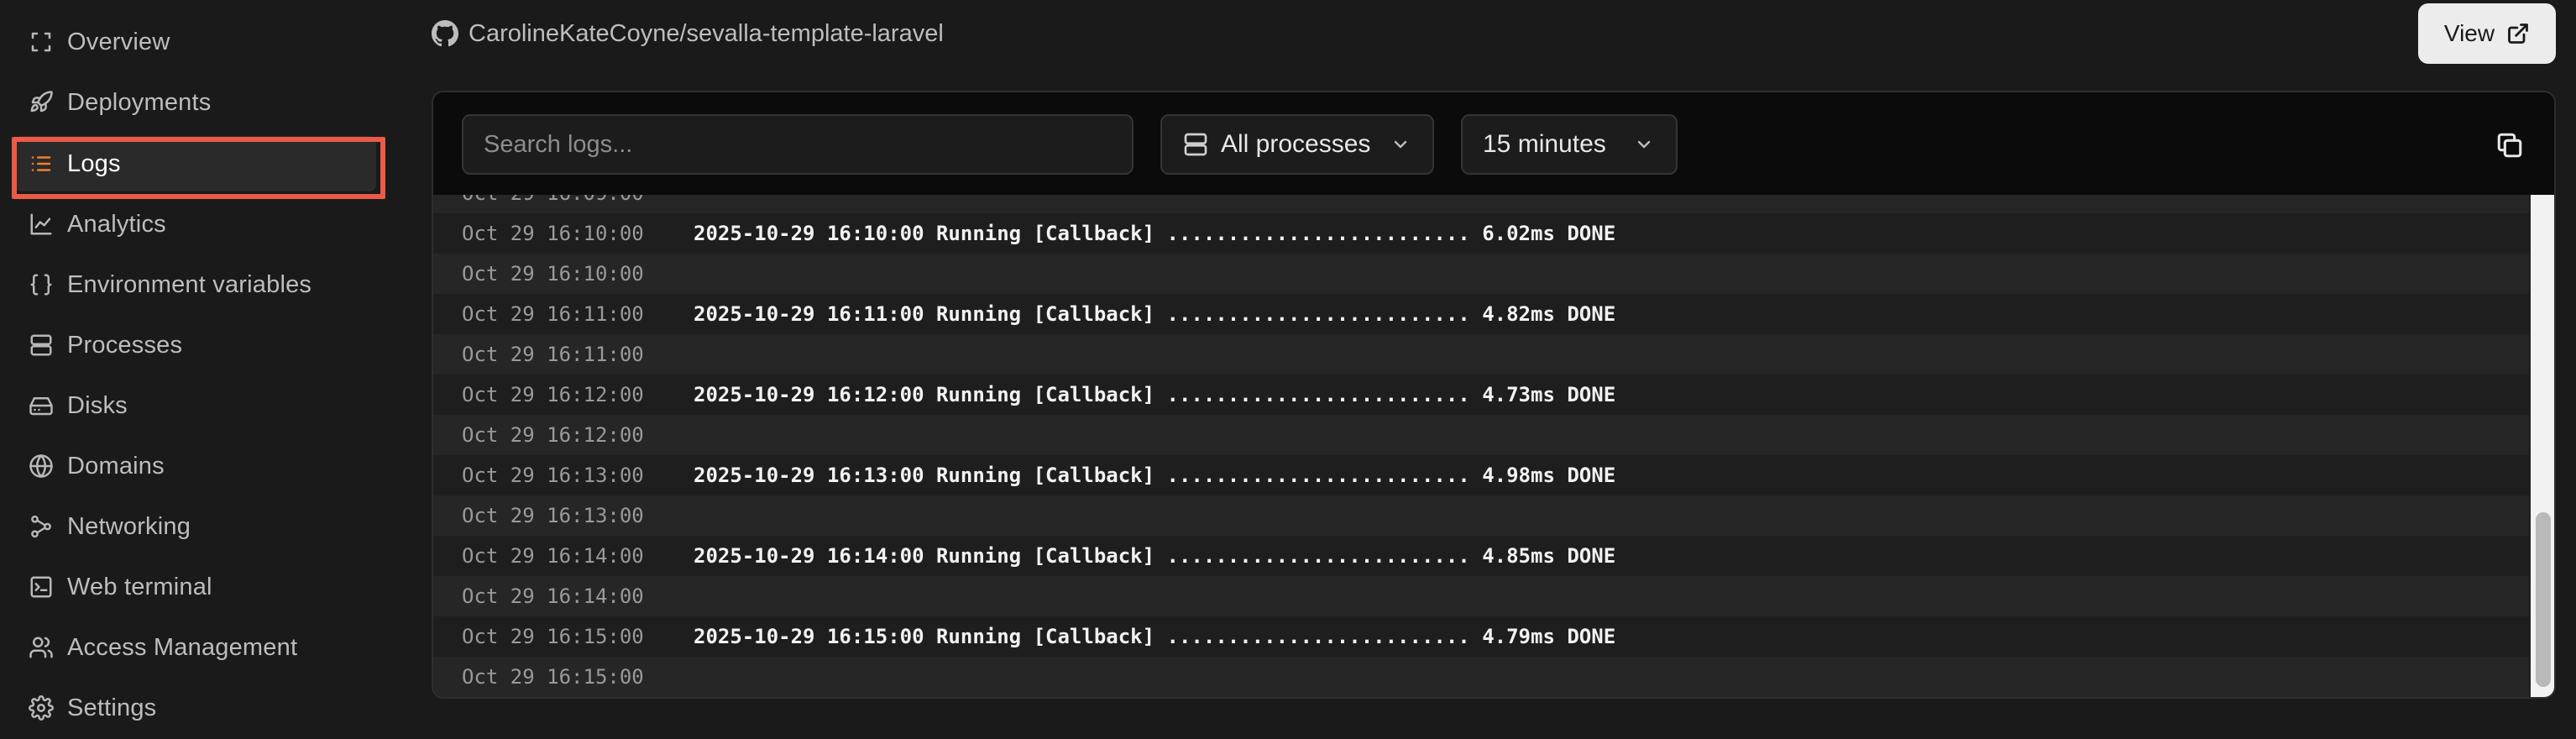 The height and width of the screenshot is (739, 2576). What do you see at coordinates (195, 708) in the screenshot?
I see `sidebar-item-settings: Settings` at bounding box center [195, 708].